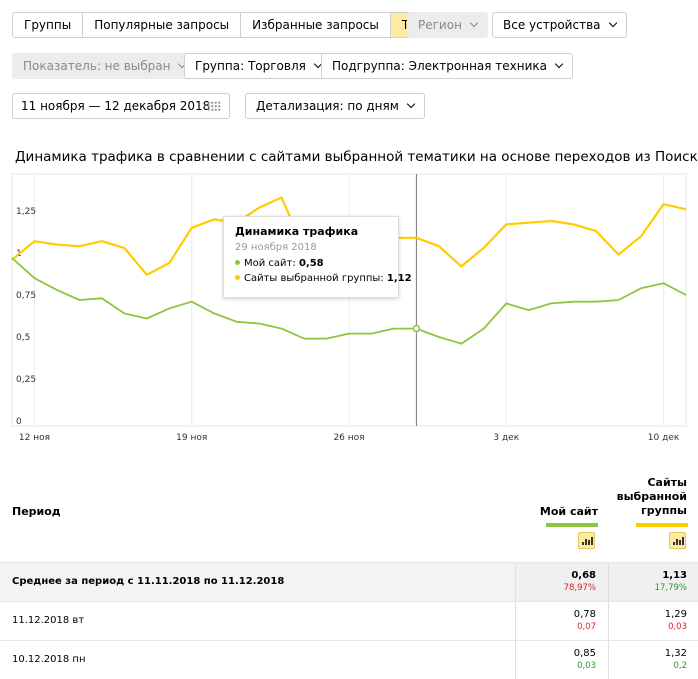 This screenshot has width=698, height=679. Describe the element at coordinates (97, 66) in the screenshot. I see `metric-select-label: Показатель: не выбран` at that location.